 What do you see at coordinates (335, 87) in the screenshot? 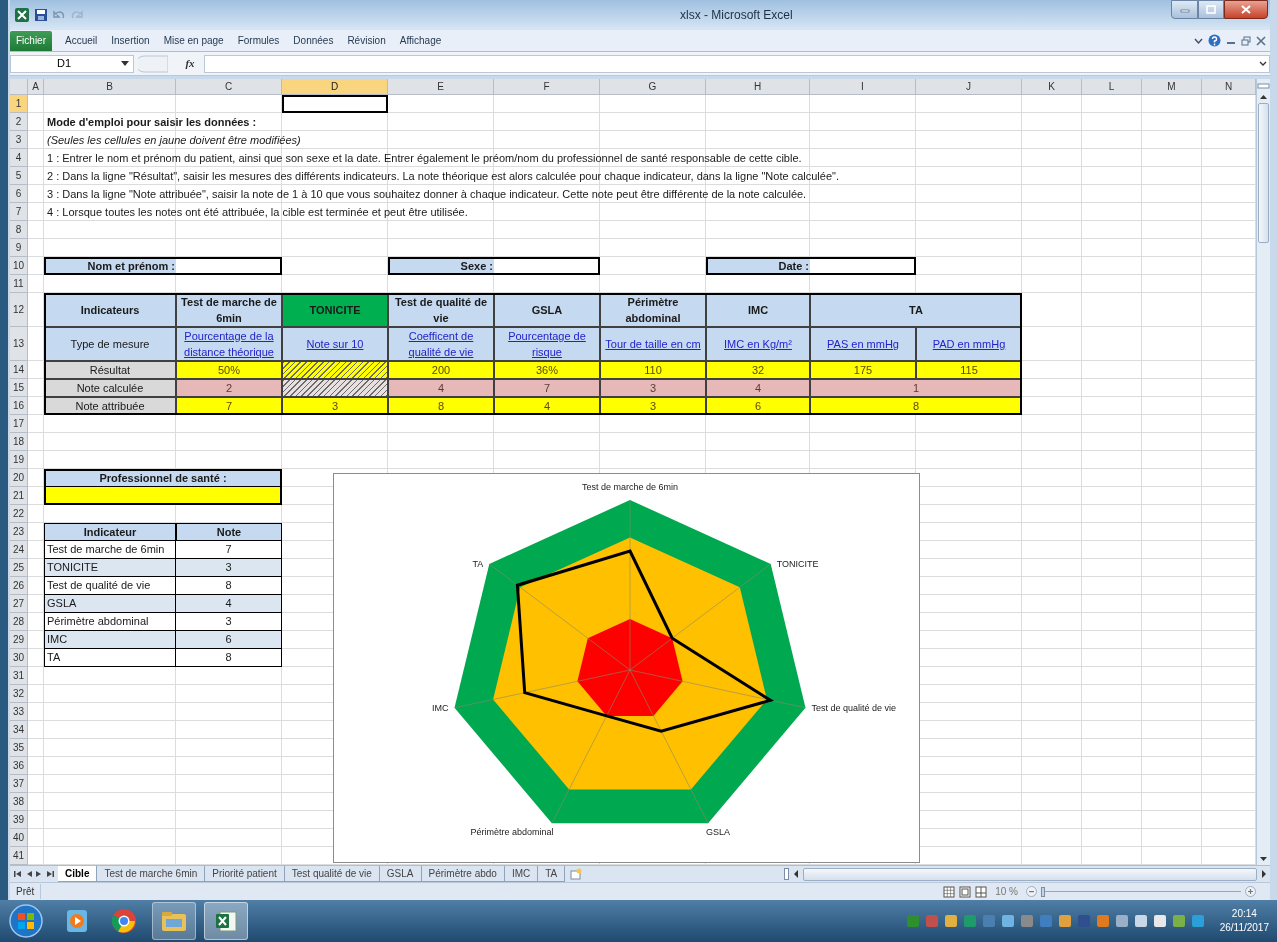
I see `column-header: D` at bounding box center [335, 87].